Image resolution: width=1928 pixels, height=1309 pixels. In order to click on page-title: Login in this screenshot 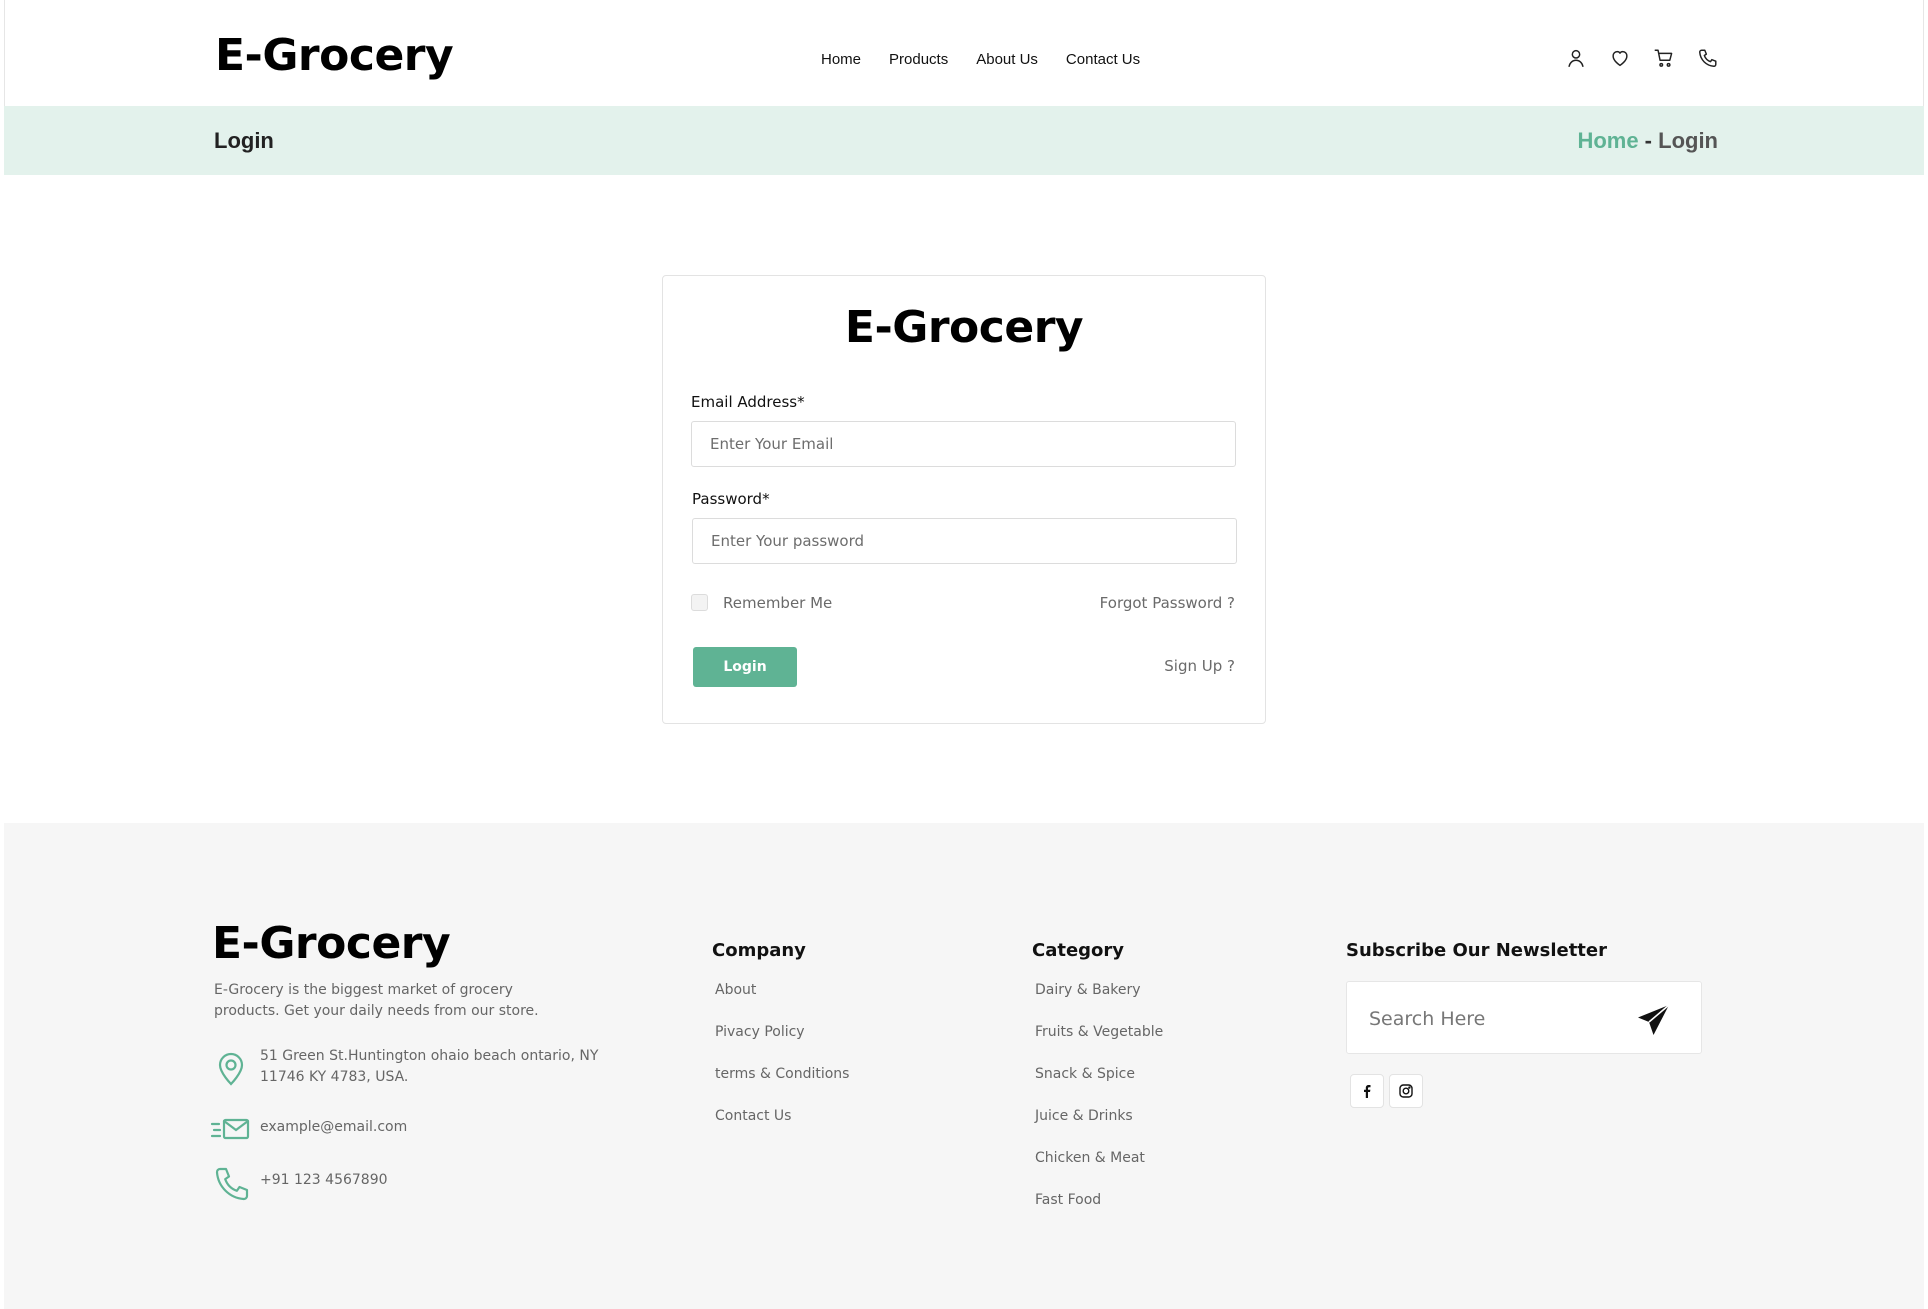, I will do `click(244, 140)`.